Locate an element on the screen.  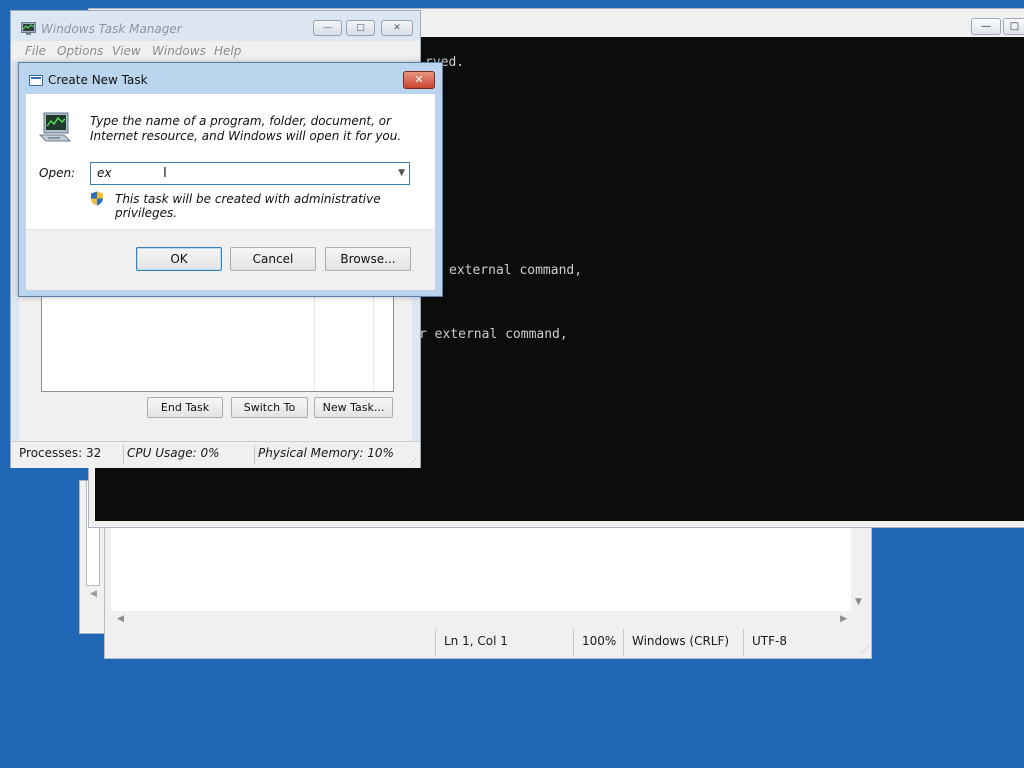
open-input-value: ex is located at coordinates (104, 173).